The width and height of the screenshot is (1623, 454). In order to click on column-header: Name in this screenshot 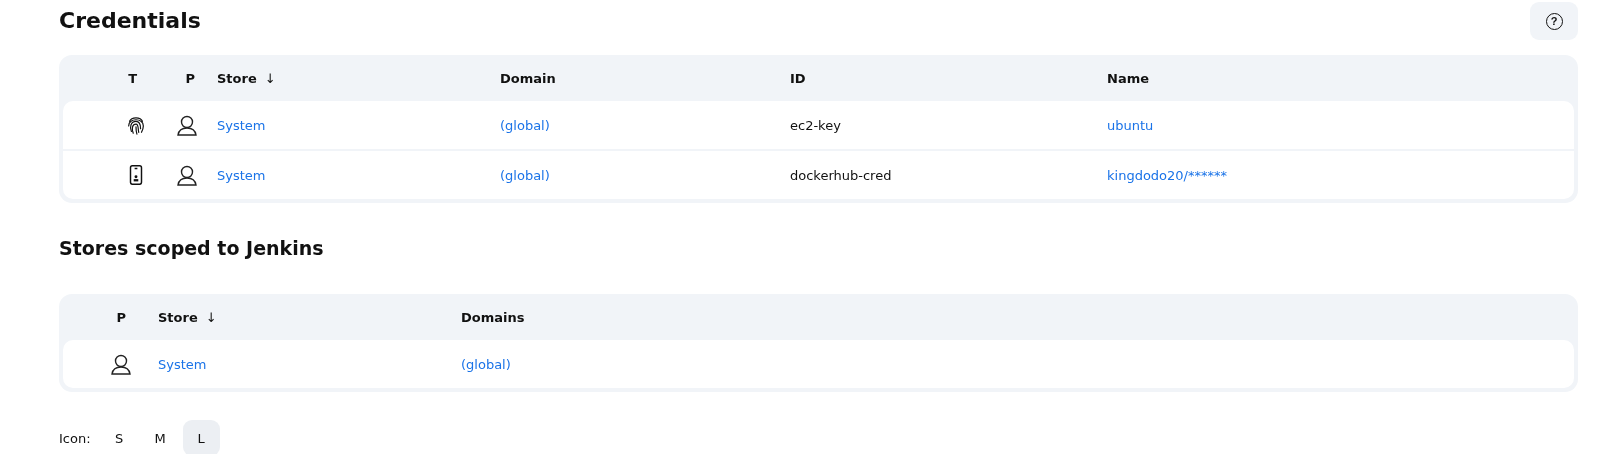, I will do `click(1128, 78)`.